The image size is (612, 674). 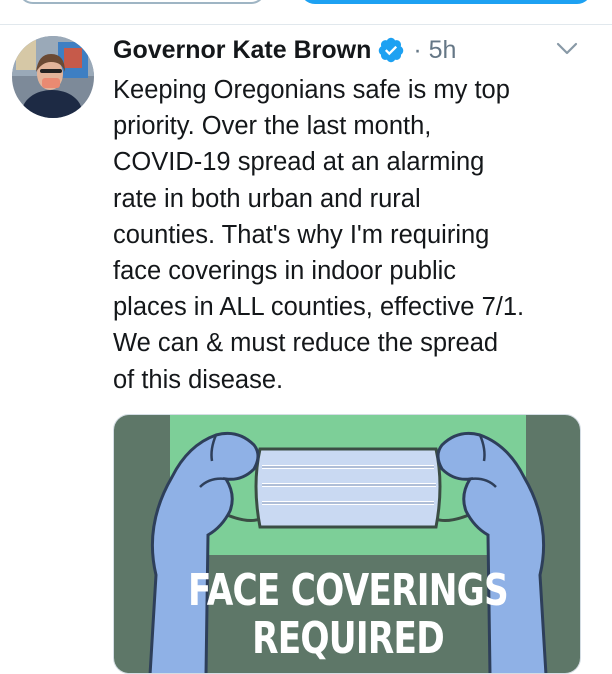 I want to click on verified-badge-icon, so click(x=391, y=50).